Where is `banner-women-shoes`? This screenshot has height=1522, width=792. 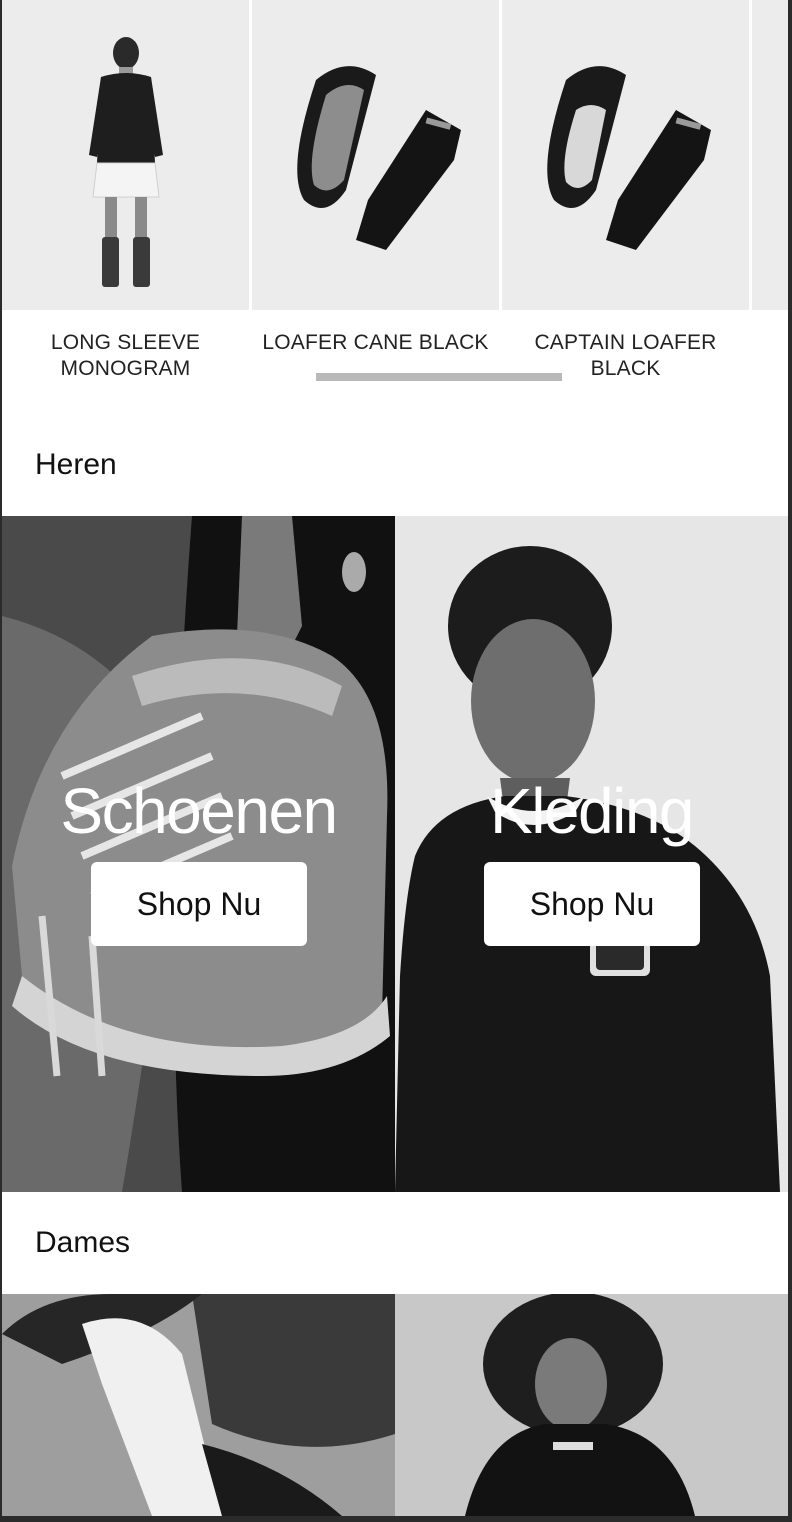
banner-women-shoes is located at coordinates (198, 1405).